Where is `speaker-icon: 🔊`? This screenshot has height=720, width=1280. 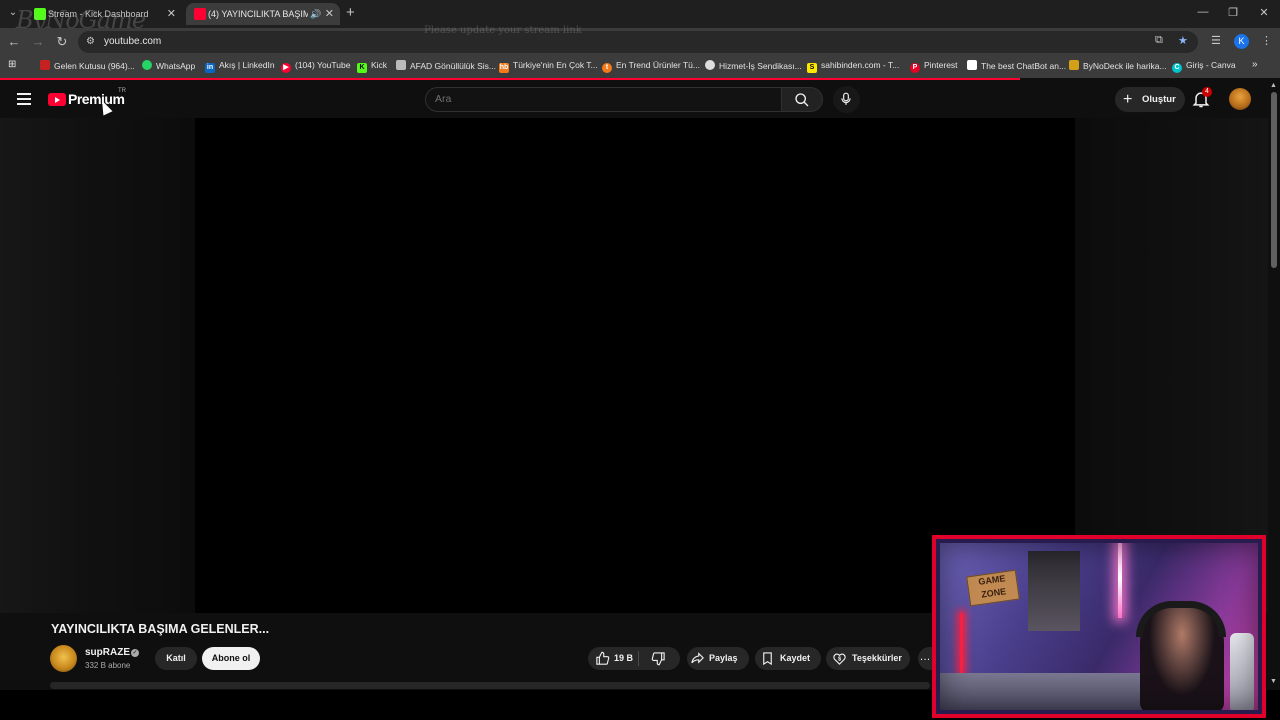 speaker-icon: 🔊 is located at coordinates (315, 14).